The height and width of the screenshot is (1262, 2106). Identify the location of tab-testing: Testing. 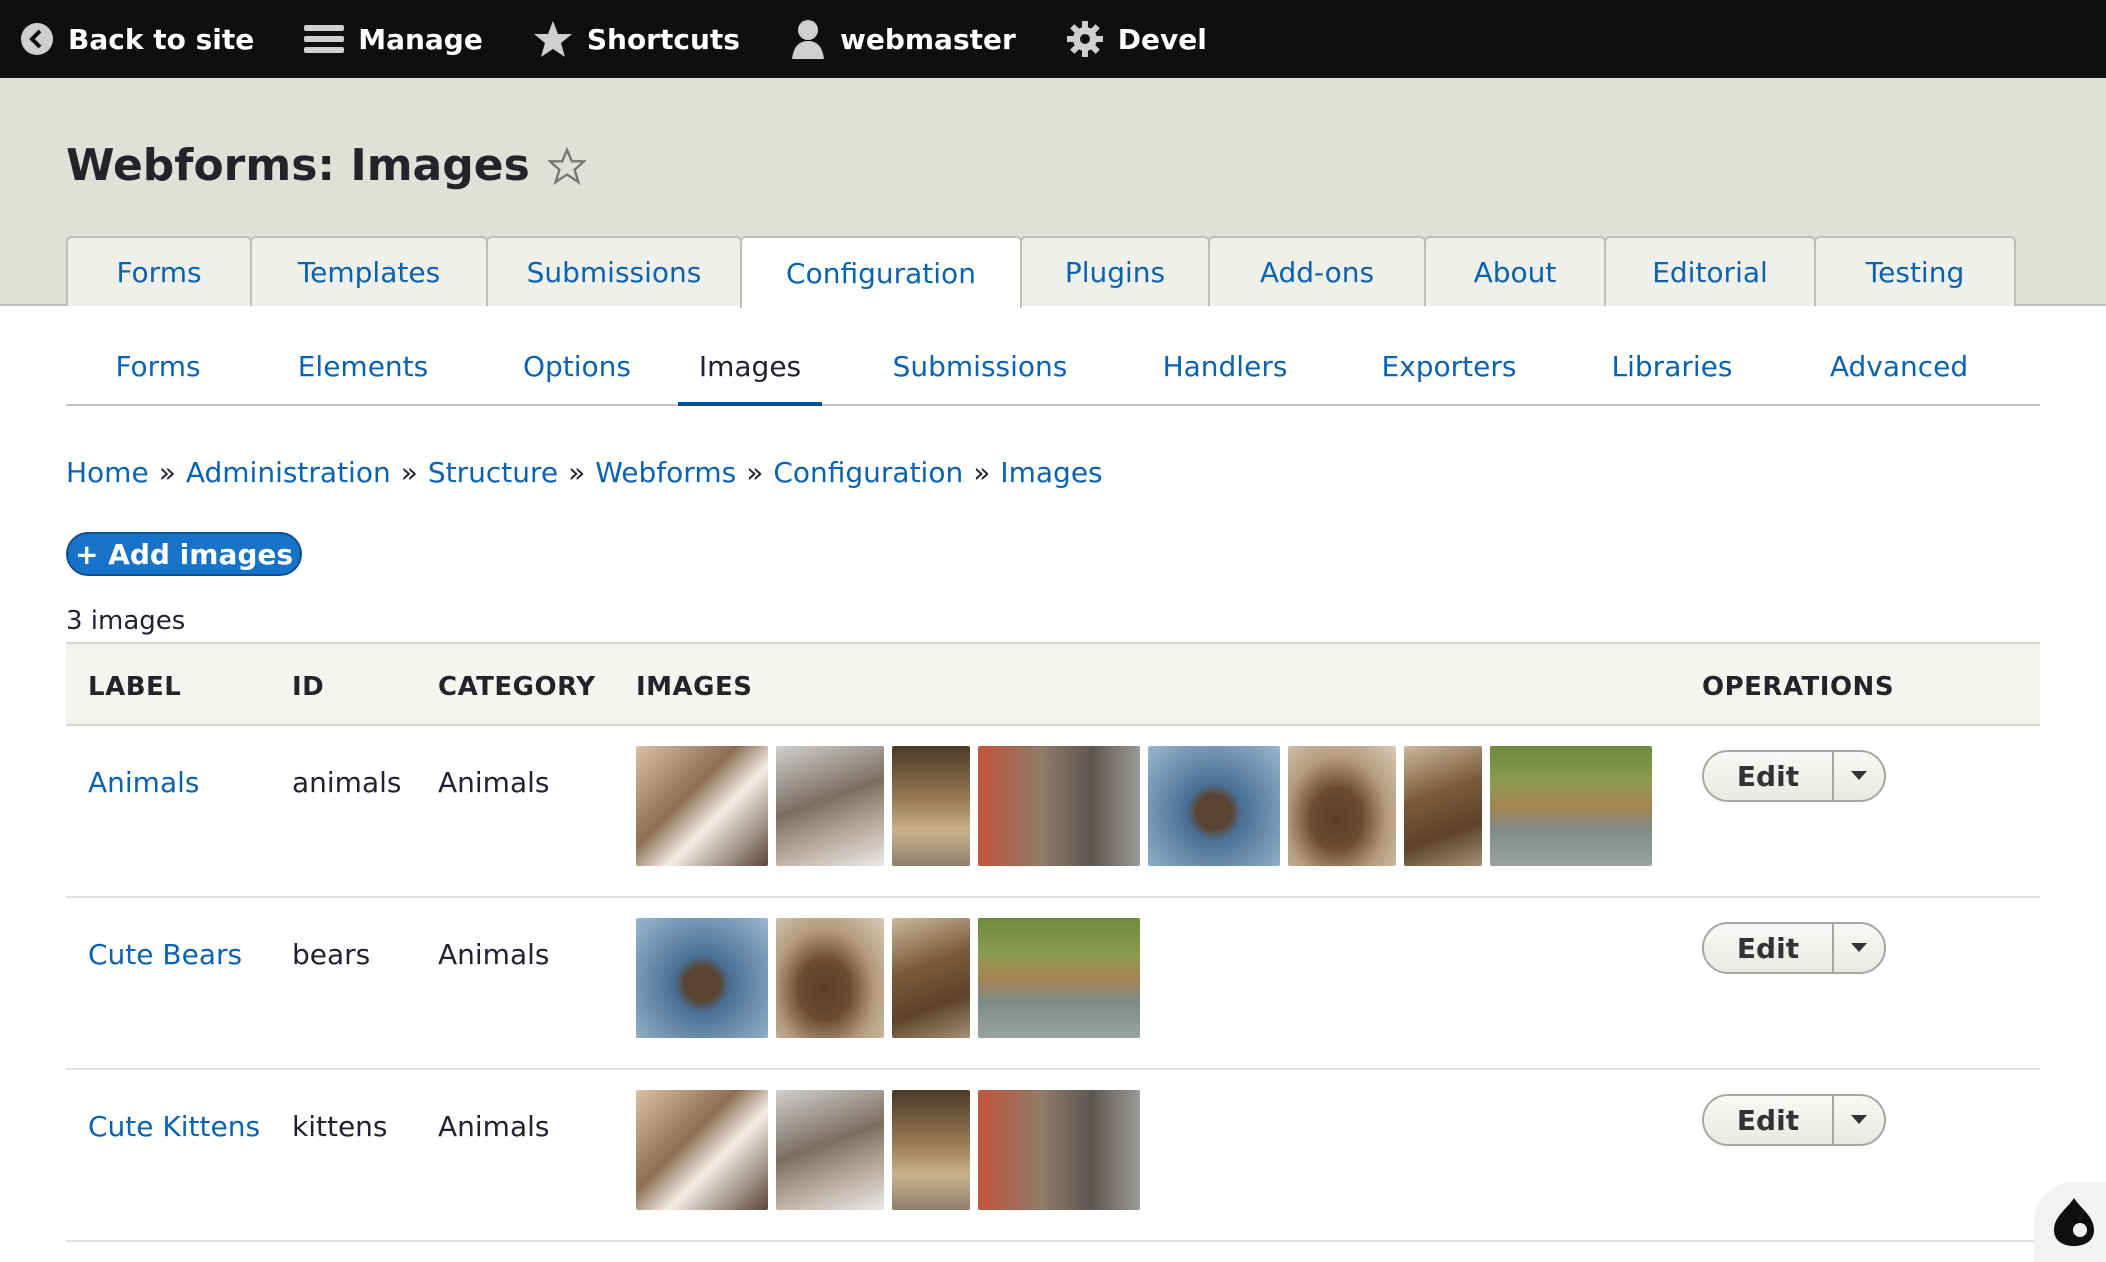
(1915, 271).